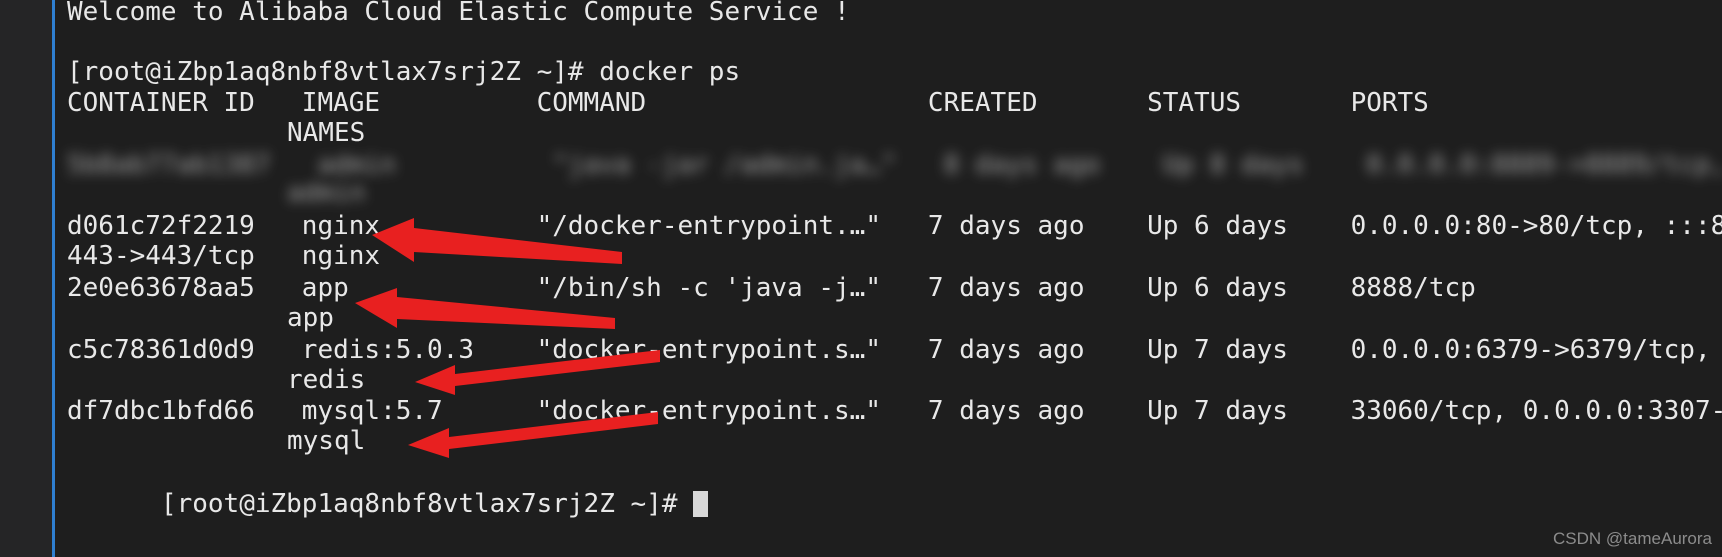 The width and height of the screenshot is (1722, 557). What do you see at coordinates (1632, 538) in the screenshot?
I see `csdn-watermark: CSDN @tameAurora` at bounding box center [1632, 538].